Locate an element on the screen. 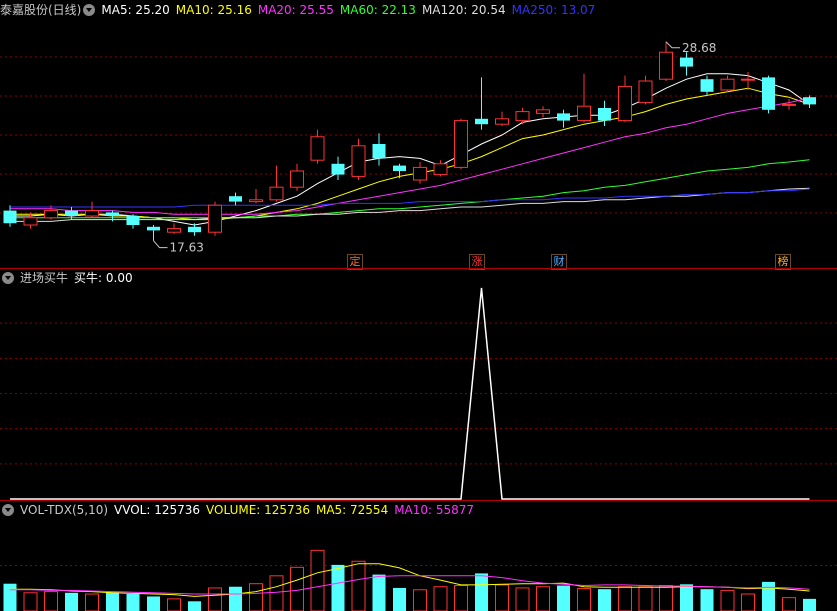 The height and width of the screenshot is (611, 837). stock-title: 泰嘉股份(日线) is located at coordinates (41, 10).